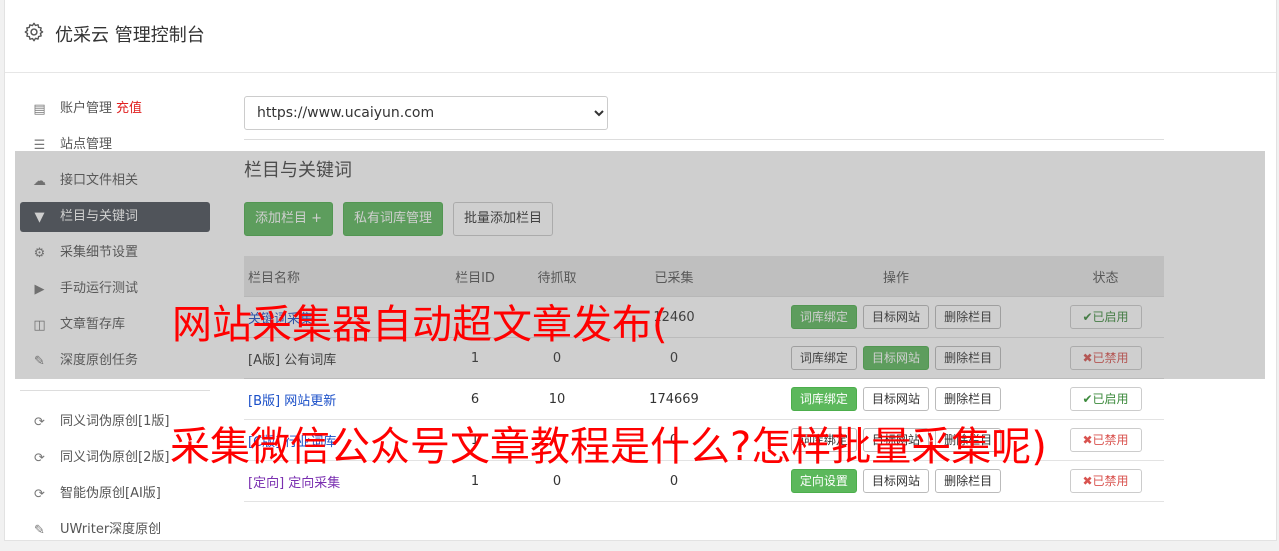 The width and height of the screenshot is (1279, 551). What do you see at coordinates (264, 401) in the screenshot?
I see `category-tag: [B版]` at bounding box center [264, 401].